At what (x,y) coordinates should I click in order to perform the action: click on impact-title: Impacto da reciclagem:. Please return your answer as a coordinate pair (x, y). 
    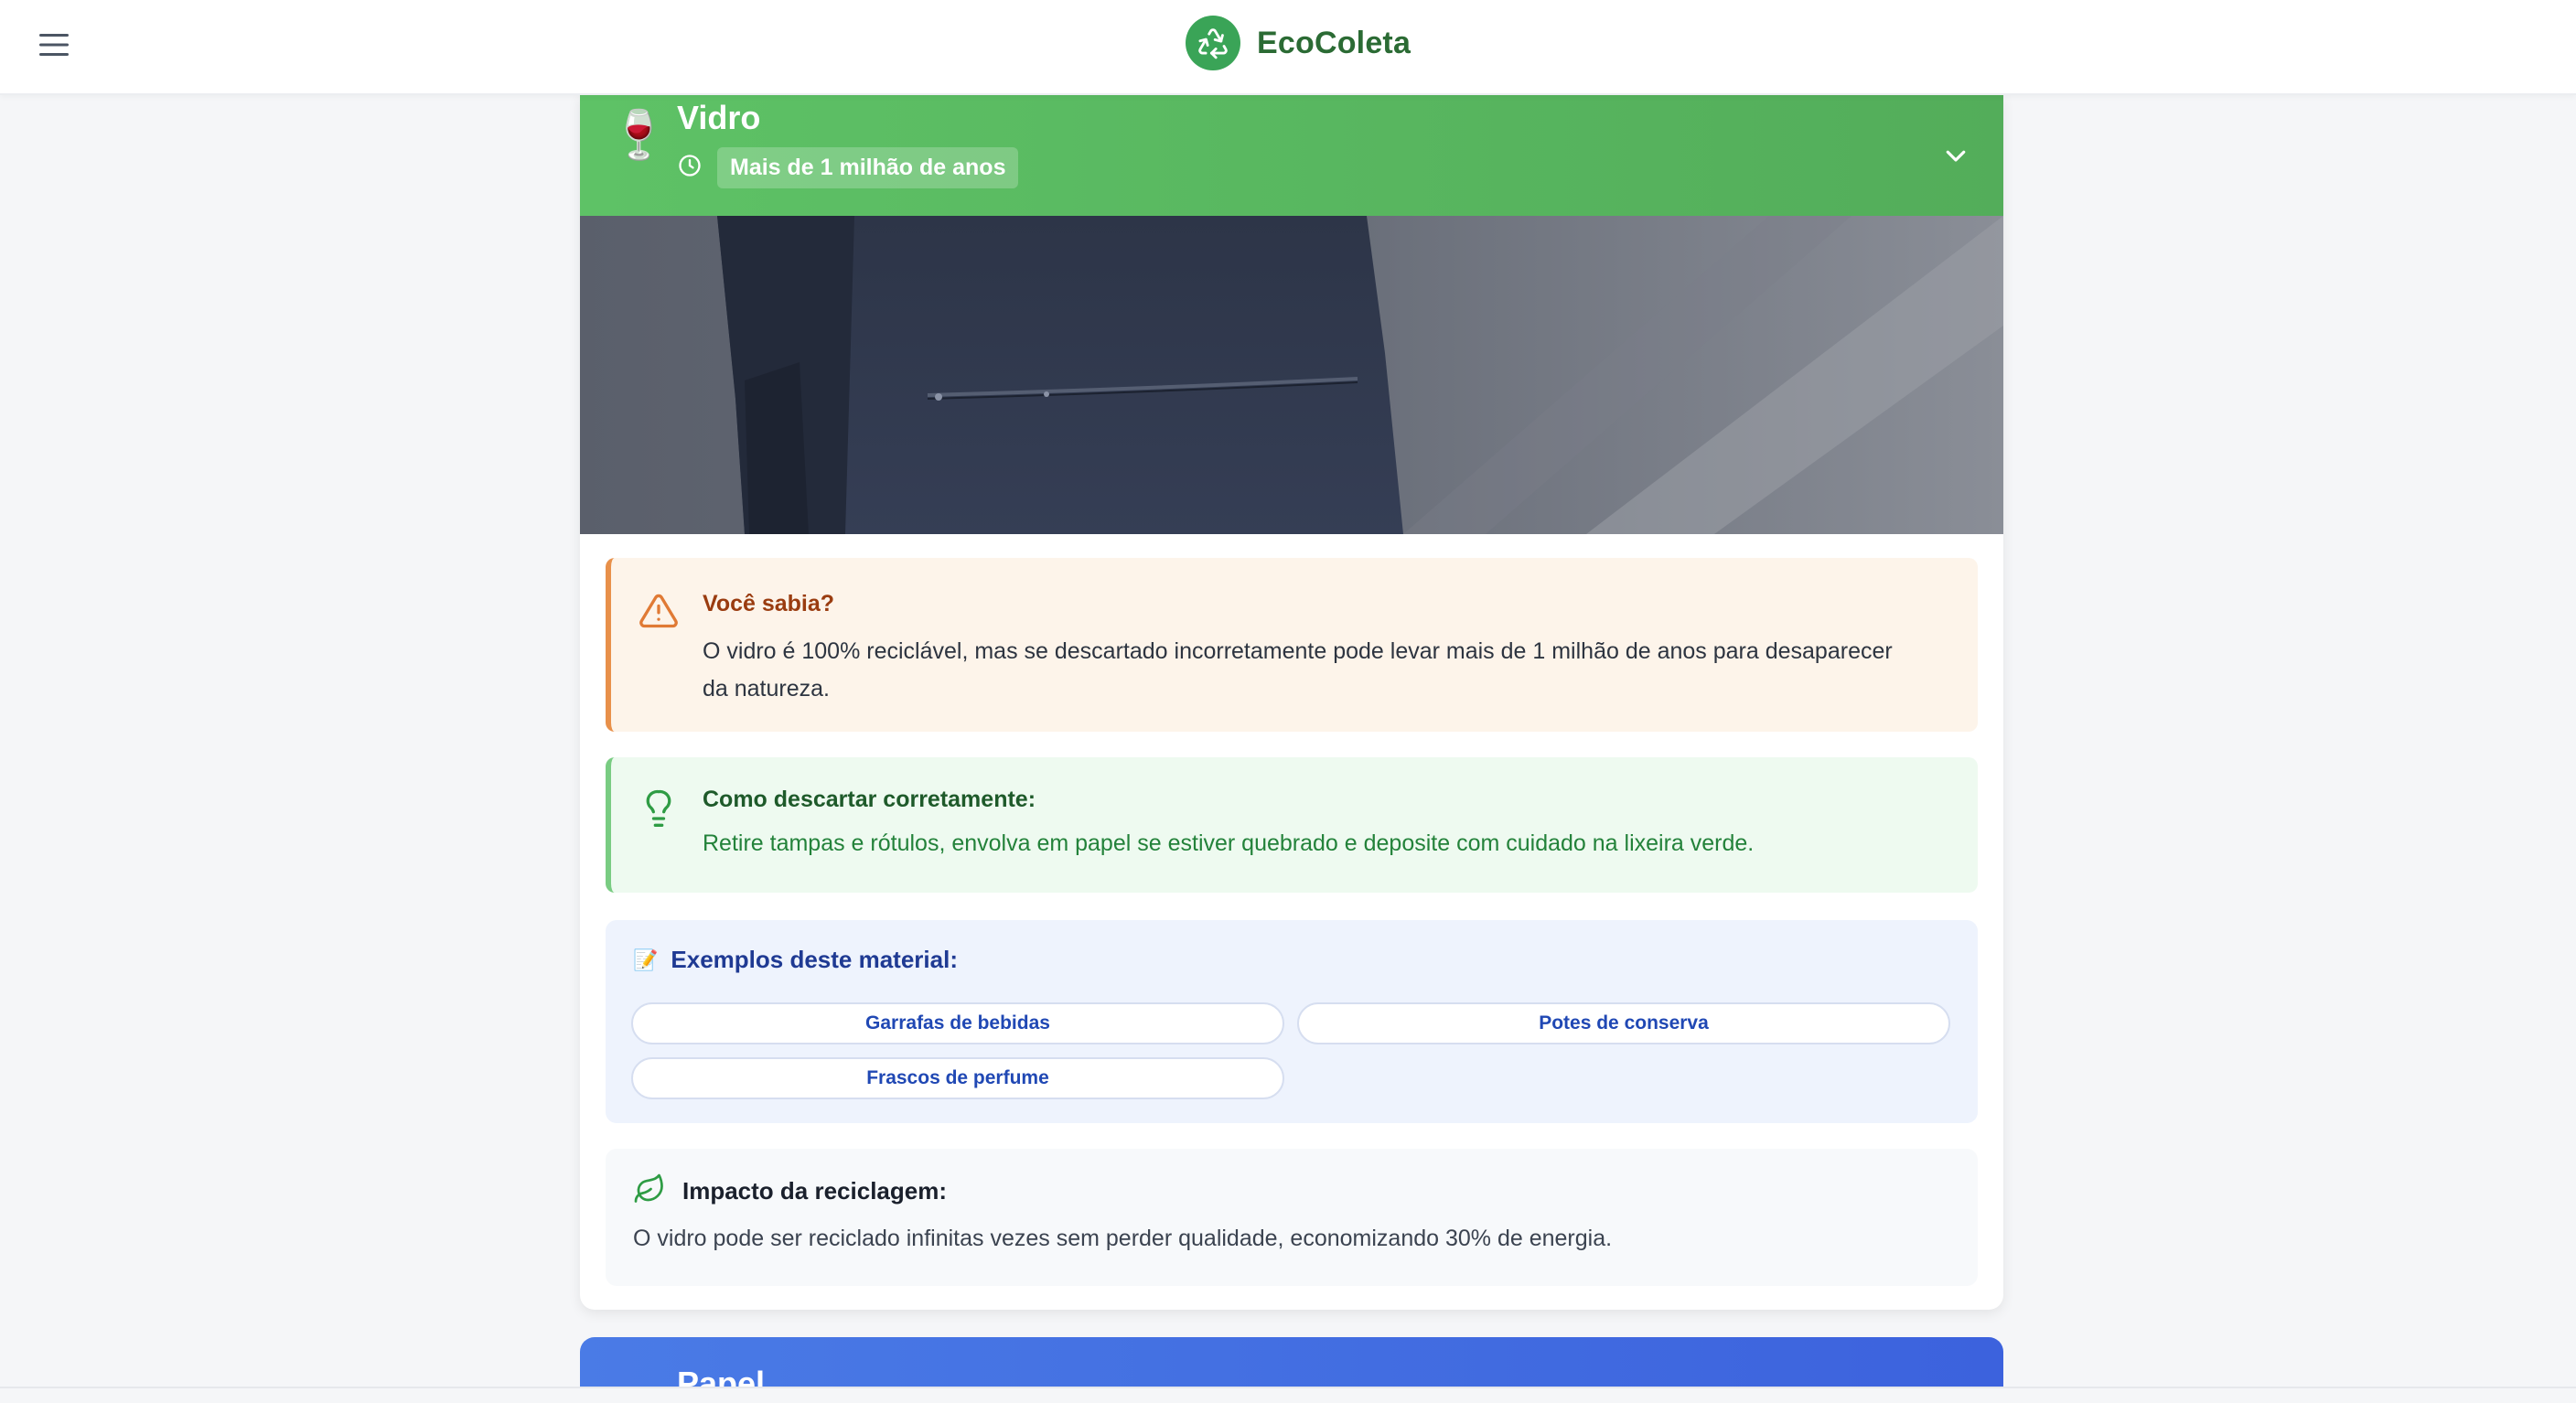
    Looking at the image, I should click on (815, 1191).